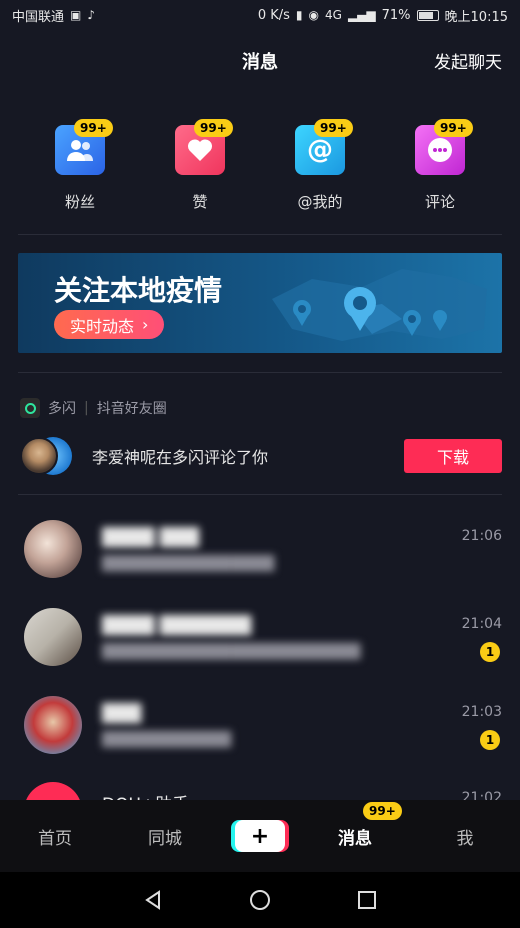  What do you see at coordinates (355, 838) in the screenshot?
I see `tab-messages-label: 消息` at bounding box center [355, 838].